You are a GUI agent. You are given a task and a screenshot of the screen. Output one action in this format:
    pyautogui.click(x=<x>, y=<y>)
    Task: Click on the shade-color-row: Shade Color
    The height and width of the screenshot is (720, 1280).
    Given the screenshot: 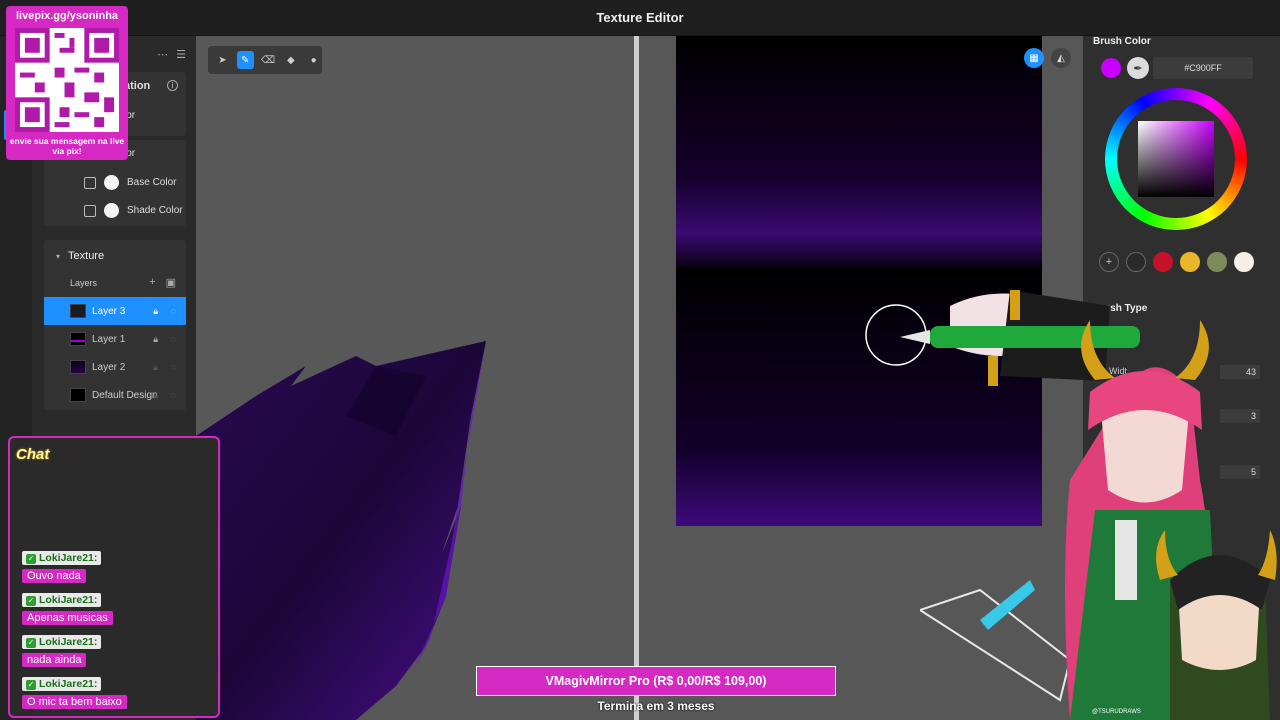 What is the action you would take?
    pyautogui.click(x=133, y=210)
    